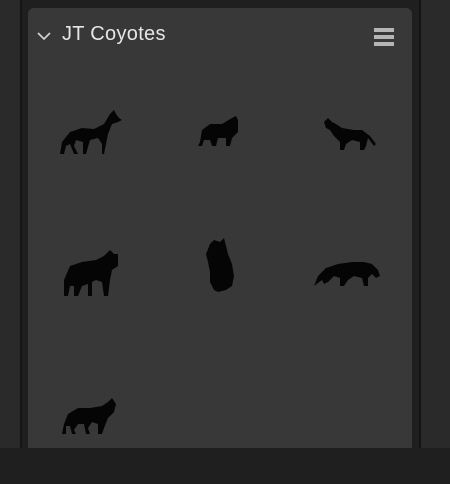 The image size is (450, 484). I want to click on left-panel-edge, so click(11, 224).